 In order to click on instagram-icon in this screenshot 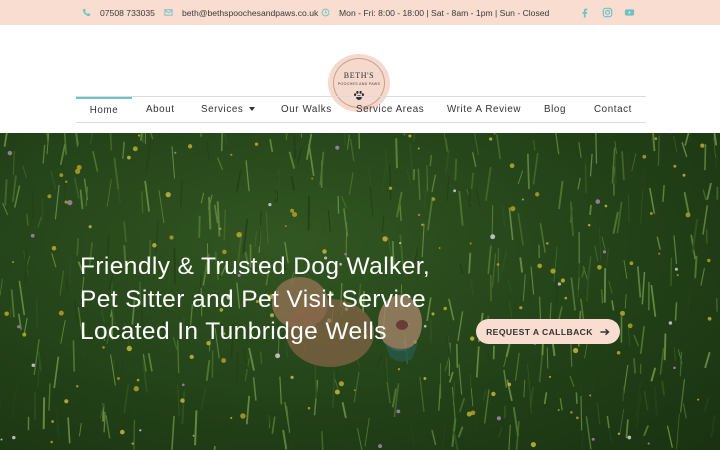, I will do `click(607, 12)`.